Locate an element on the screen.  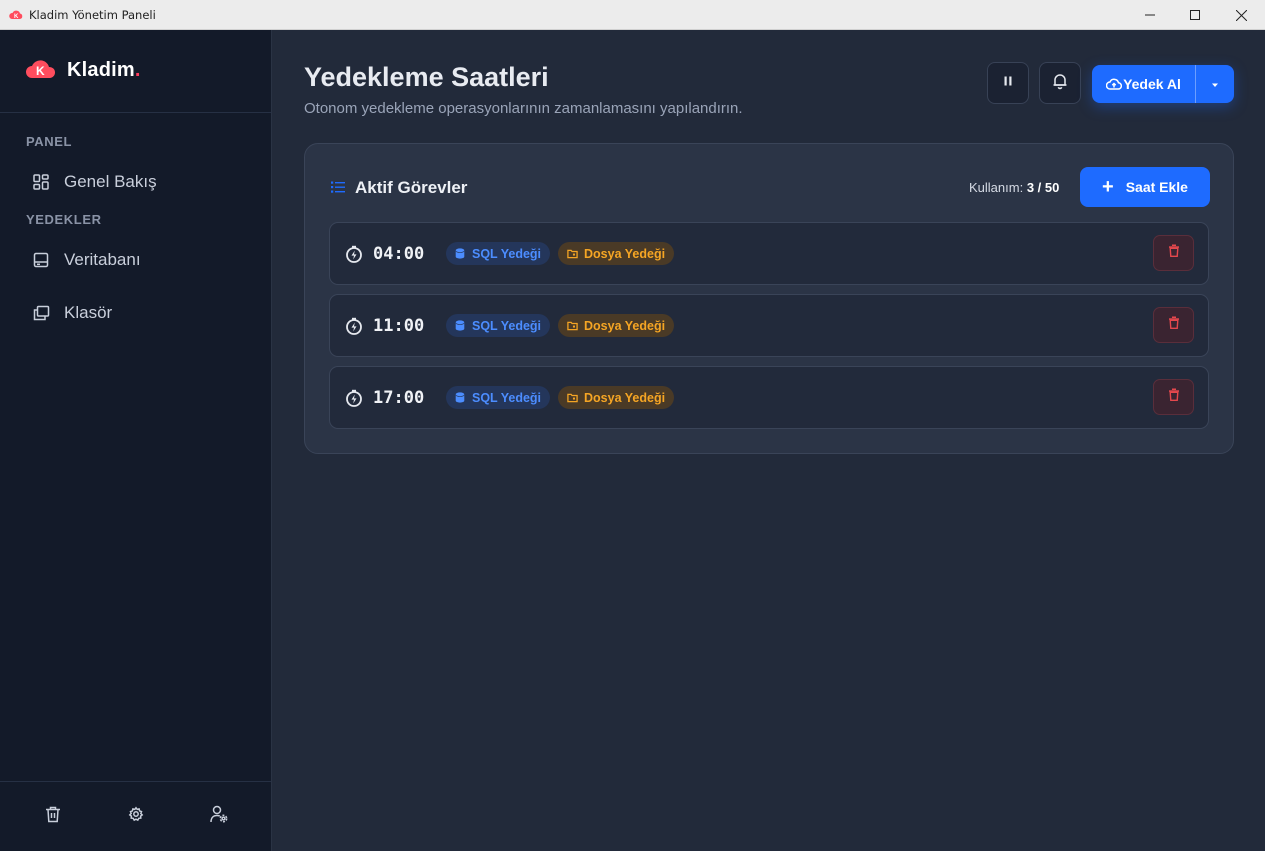
dashboard-grid-icon is located at coordinates (41, 182).